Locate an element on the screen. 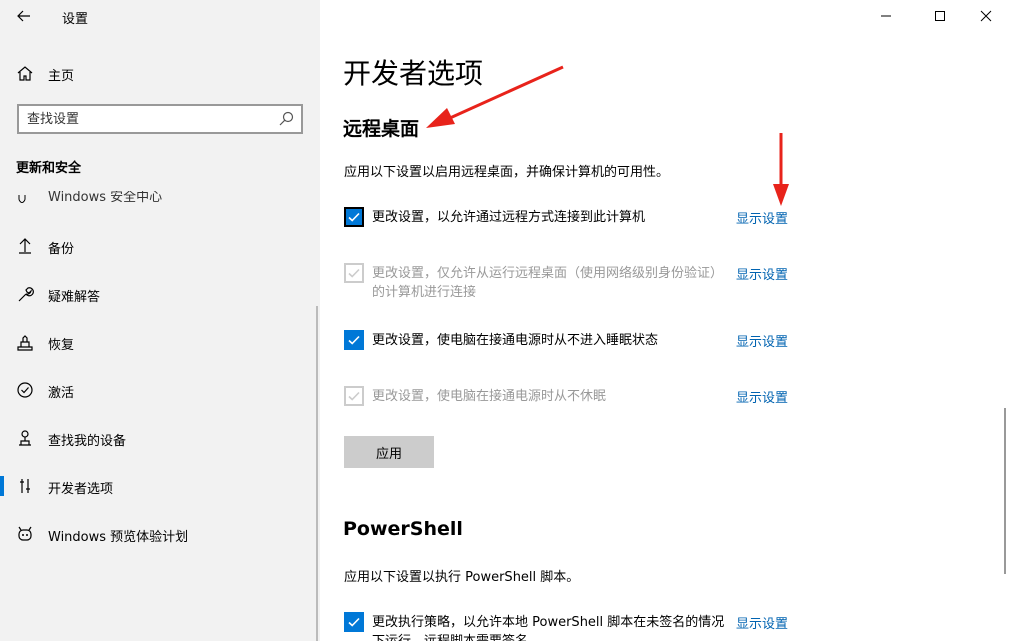 The height and width of the screenshot is (641, 1009). app-title: 设置 is located at coordinates (75, 19).